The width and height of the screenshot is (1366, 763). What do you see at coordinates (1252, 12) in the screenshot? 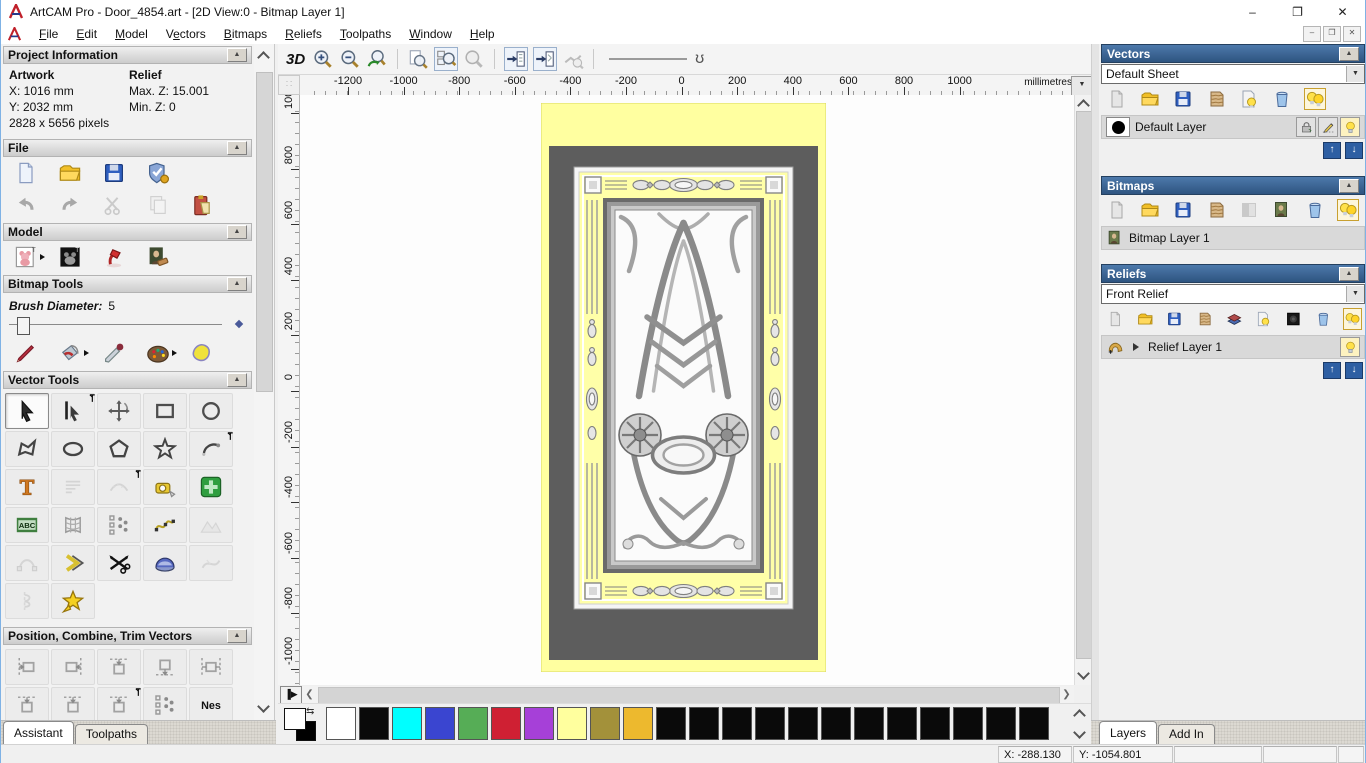
I see `minimize-button: –` at bounding box center [1252, 12].